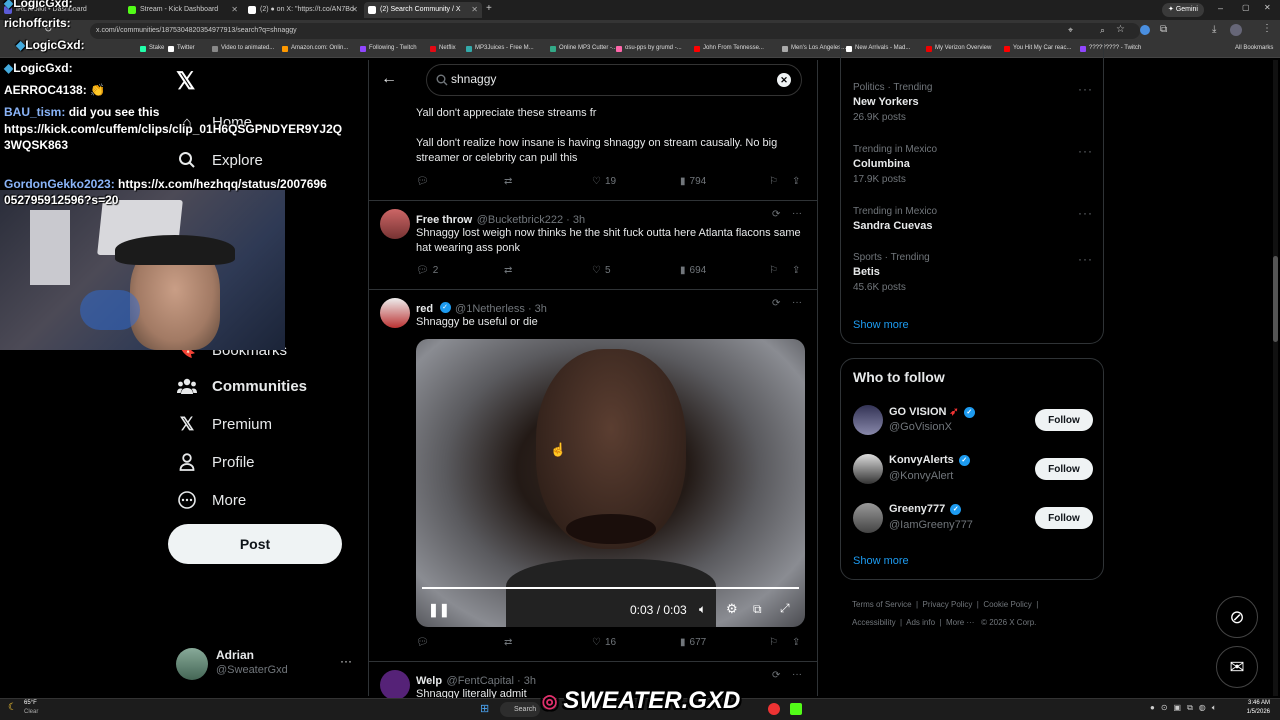 This screenshot has height=720, width=1280. I want to click on trend-item: Trending in Mexico Sandra Cuevas ···, so click(973, 219).